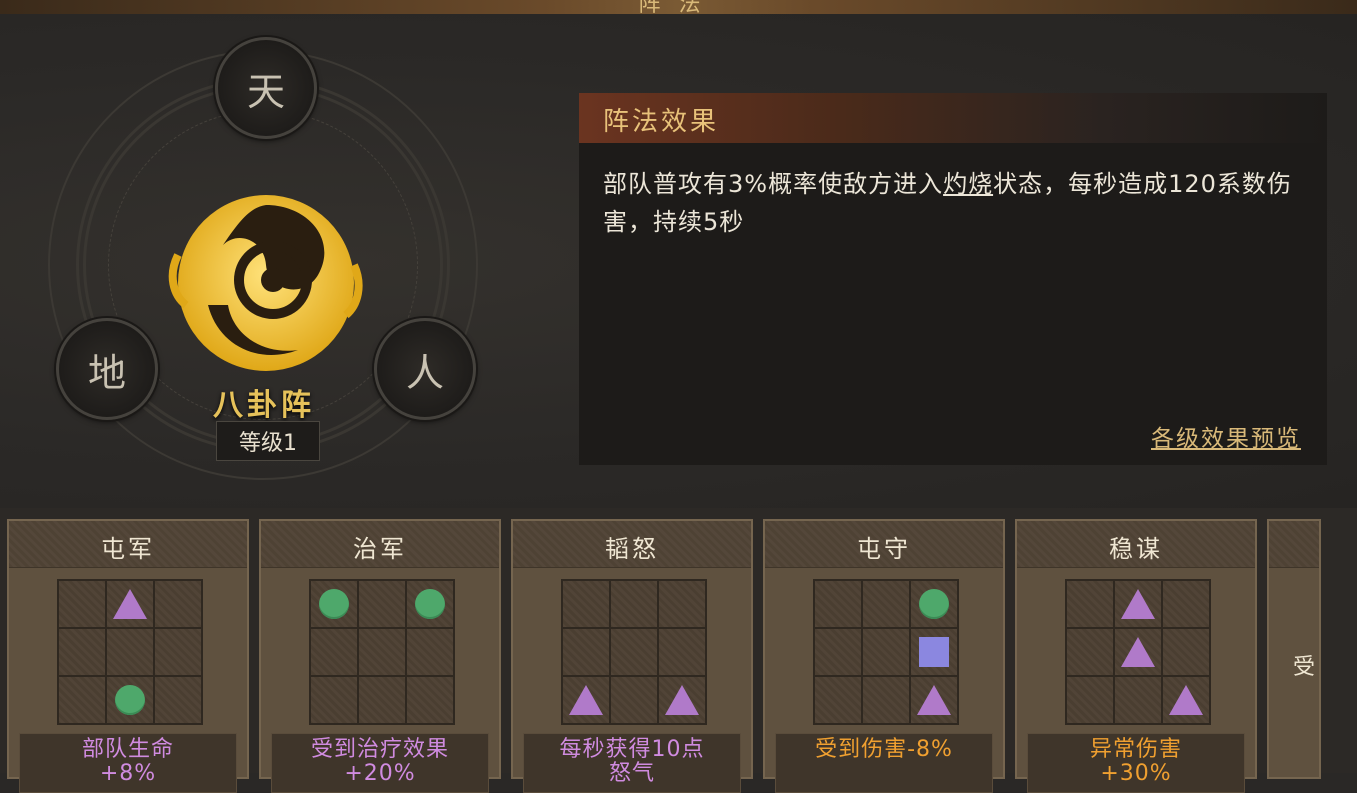  I want to click on card-name: 稳谋, so click(1136, 549).